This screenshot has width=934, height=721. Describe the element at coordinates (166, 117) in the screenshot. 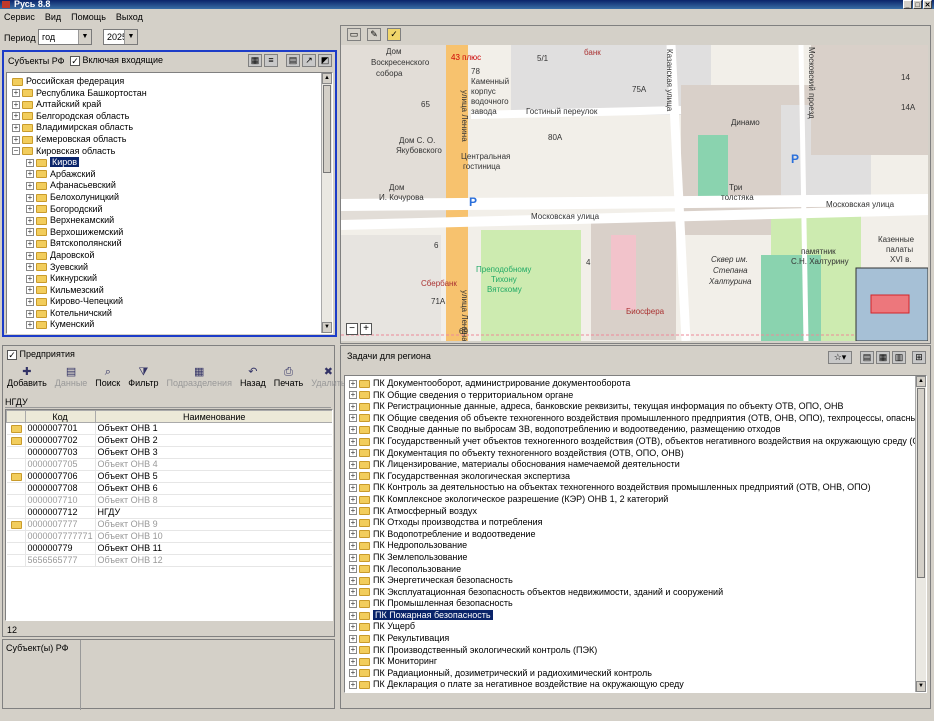

I see `tree-item-region: + Белгородская область` at that location.